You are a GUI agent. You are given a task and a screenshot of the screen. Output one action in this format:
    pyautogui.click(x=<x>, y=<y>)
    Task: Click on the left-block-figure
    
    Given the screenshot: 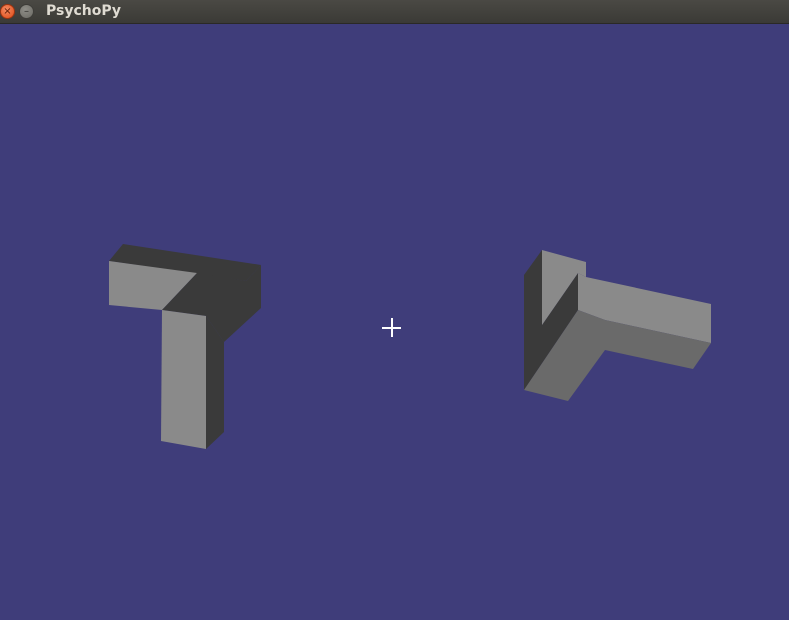 What is the action you would take?
    pyautogui.click(x=185, y=346)
    